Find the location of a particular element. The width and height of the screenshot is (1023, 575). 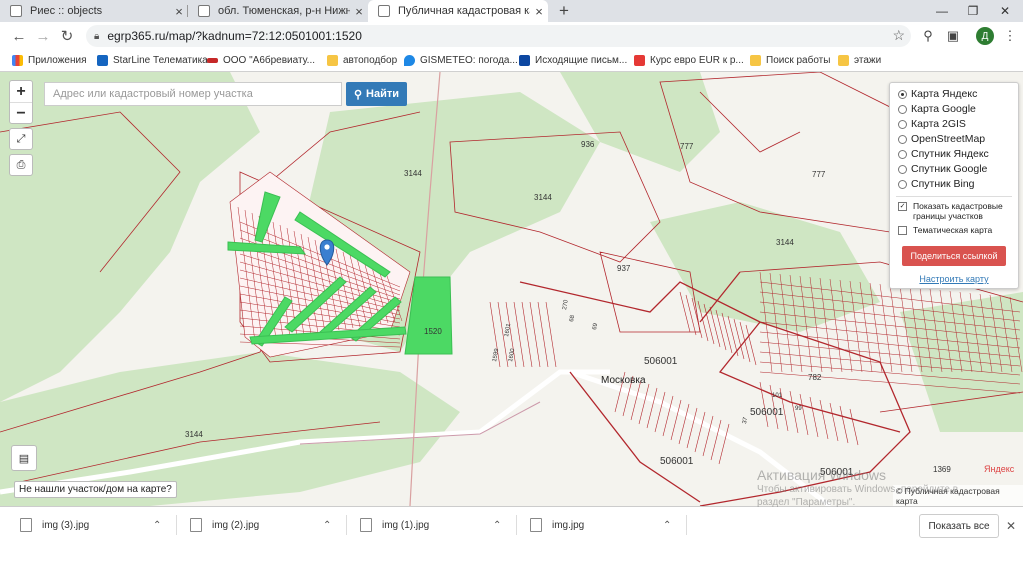

location-pin-icon: ⚲ is located at coordinates (928, 36).